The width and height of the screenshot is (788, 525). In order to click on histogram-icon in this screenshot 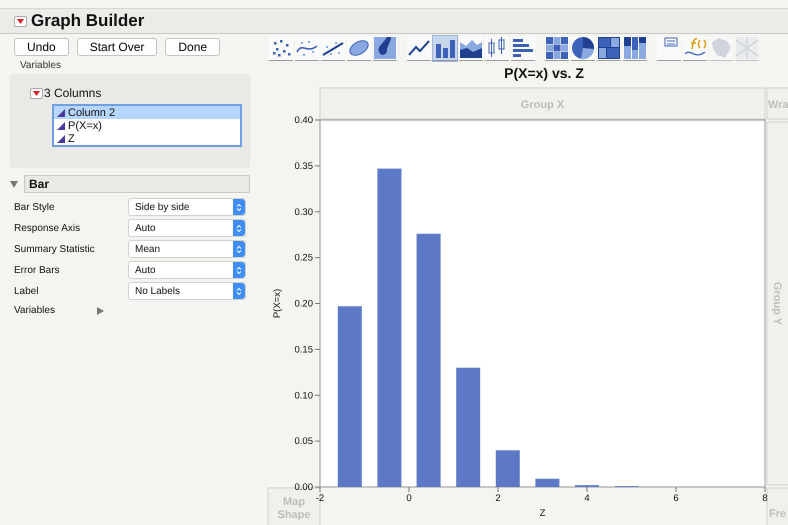, I will do `click(523, 48)`.